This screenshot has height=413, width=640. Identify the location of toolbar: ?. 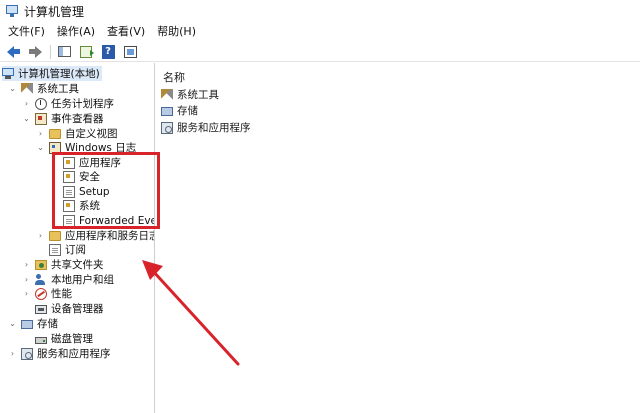
(320, 52).